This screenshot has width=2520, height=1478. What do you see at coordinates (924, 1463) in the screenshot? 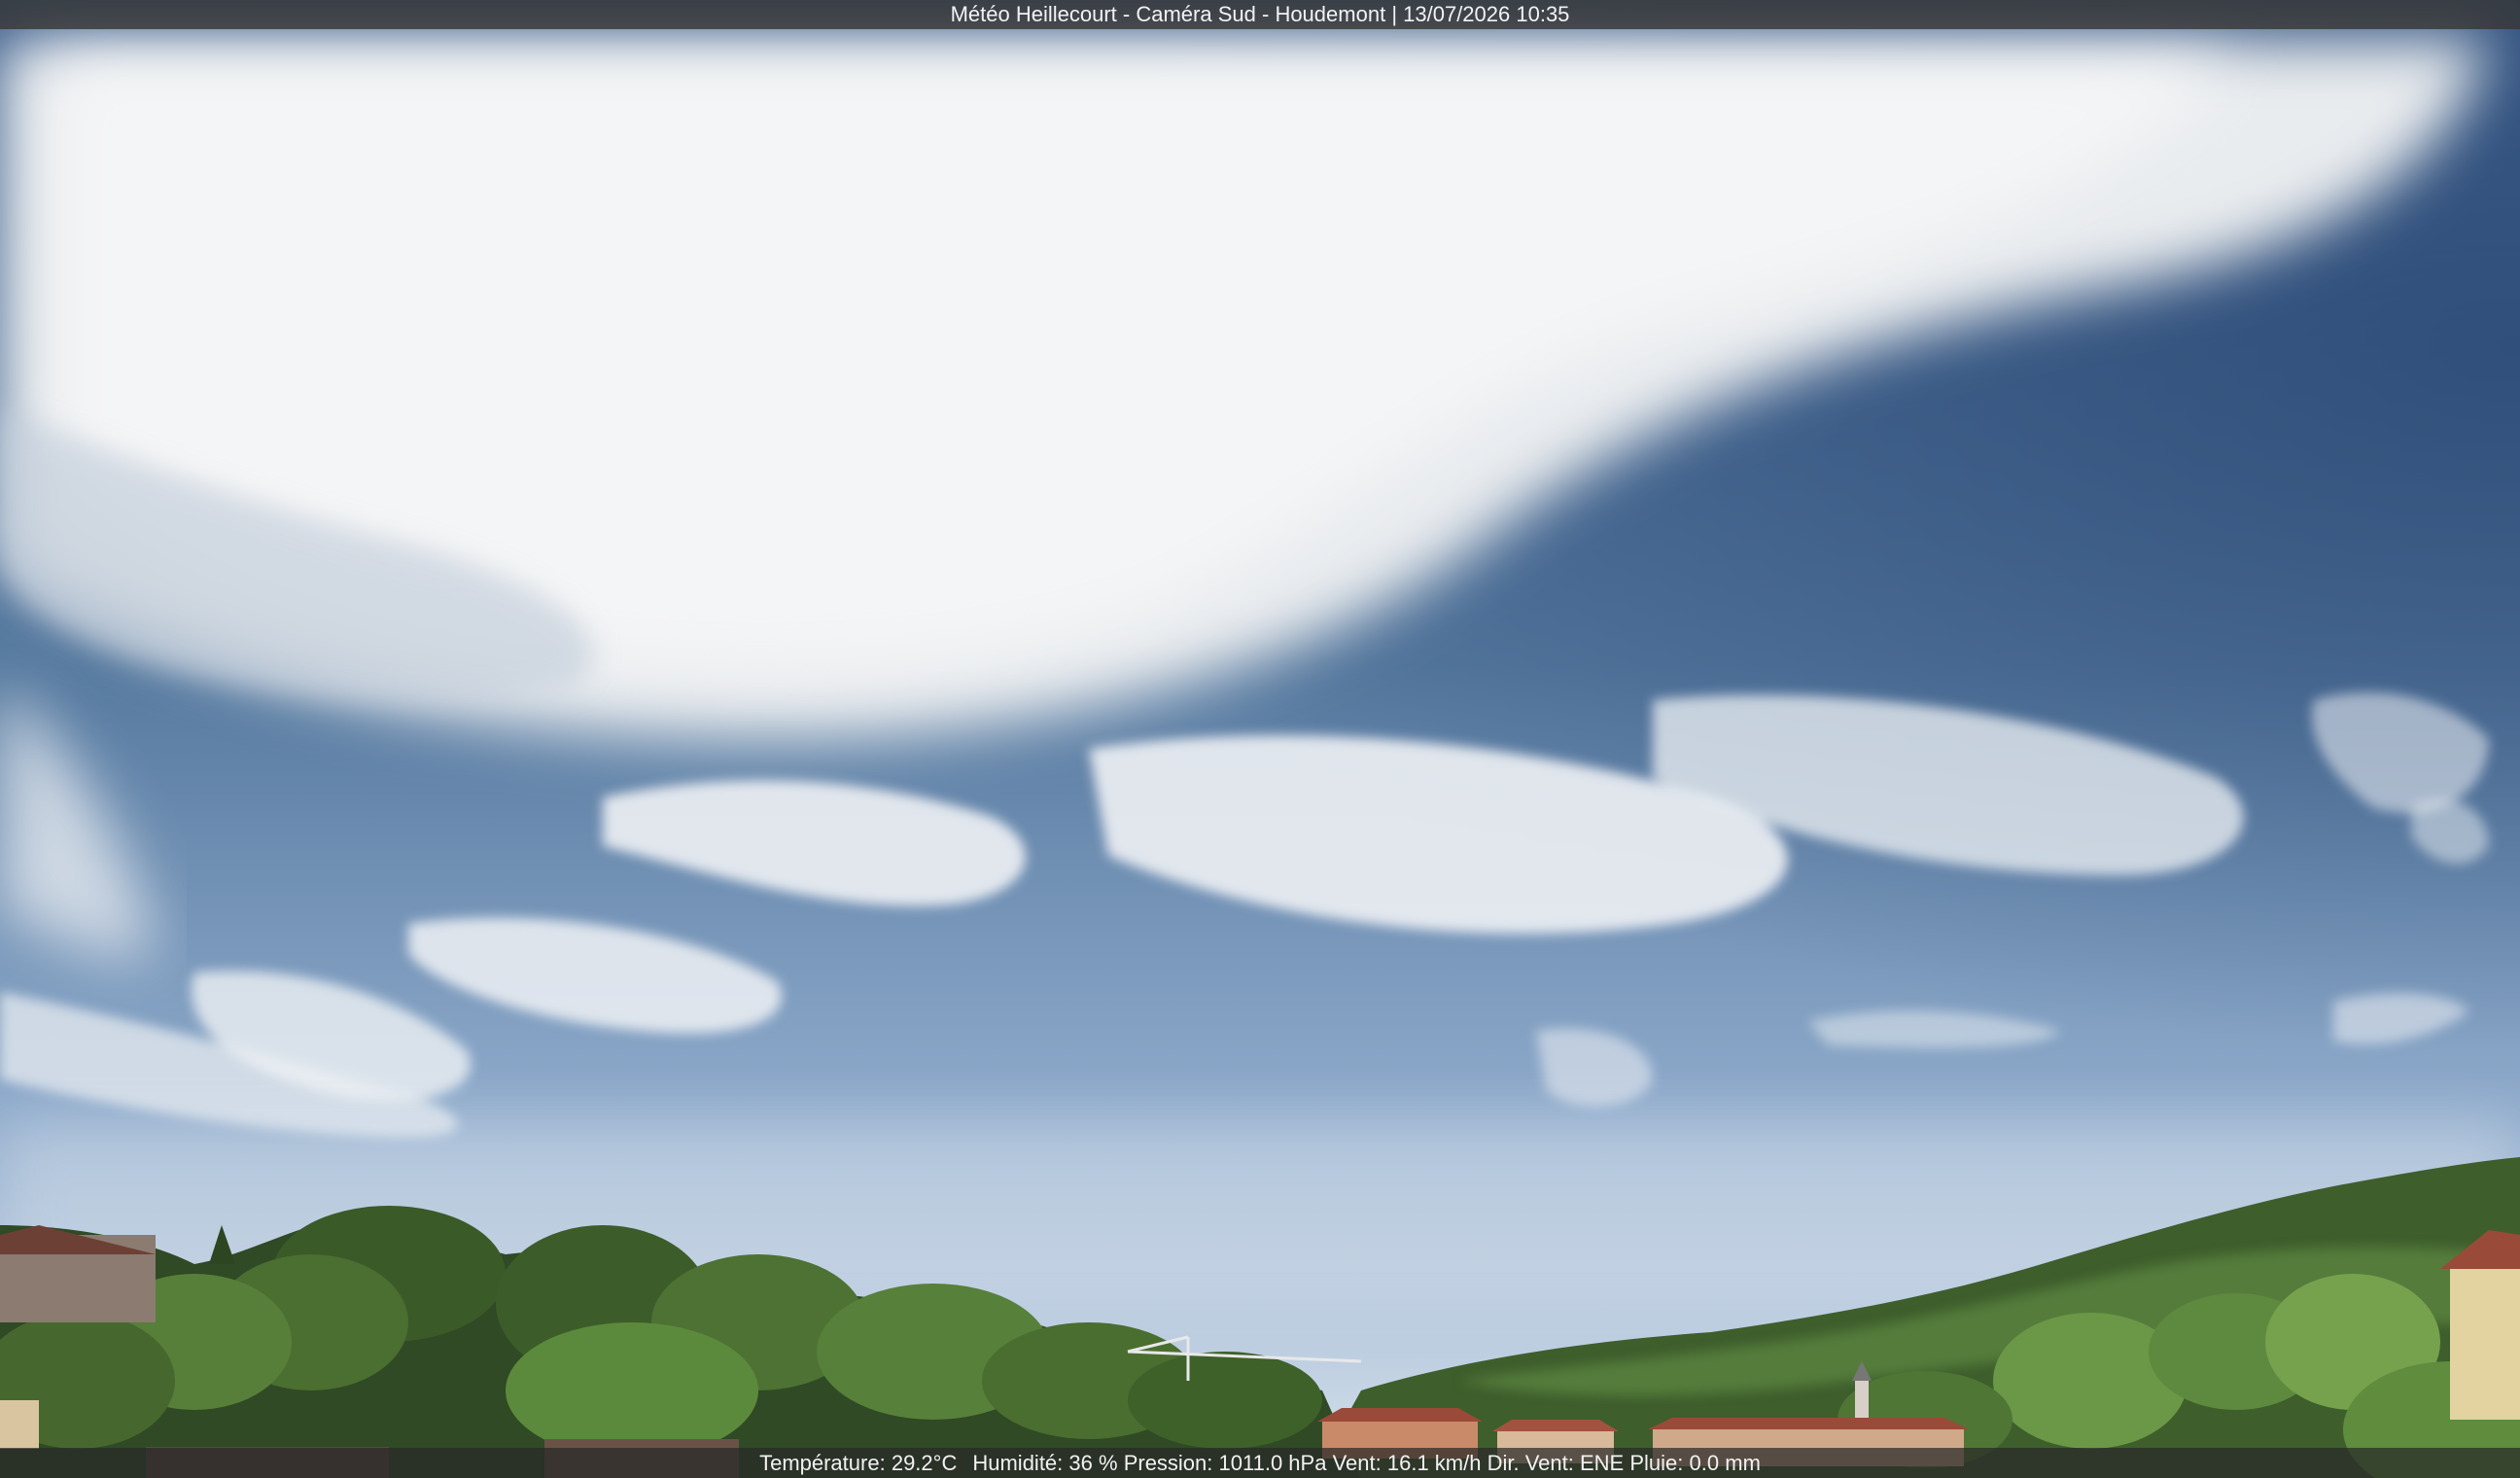
I see `temperature-value: 29.2°C` at bounding box center [924, 1463].